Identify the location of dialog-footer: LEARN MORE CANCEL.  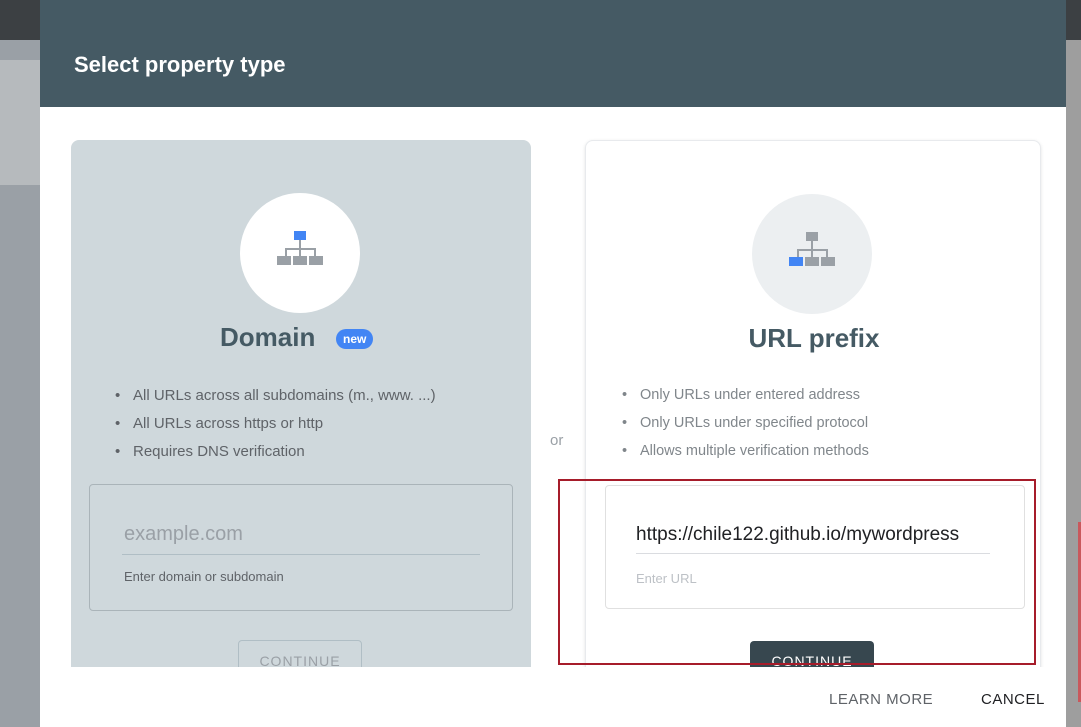
(553, 697).